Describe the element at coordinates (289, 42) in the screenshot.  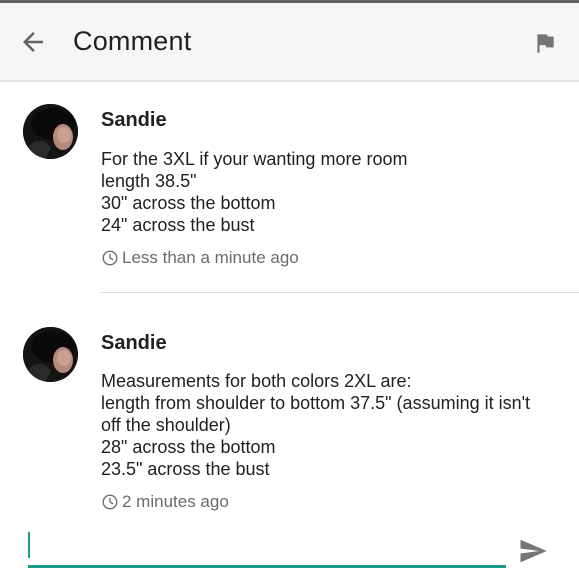
I see `app-bar: Comment` at that location.